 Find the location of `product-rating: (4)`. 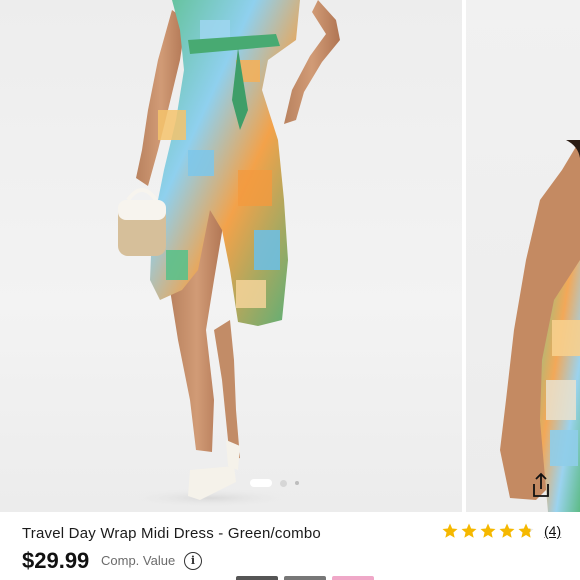

product-rating: (4) is located at coordinates (501, 531).